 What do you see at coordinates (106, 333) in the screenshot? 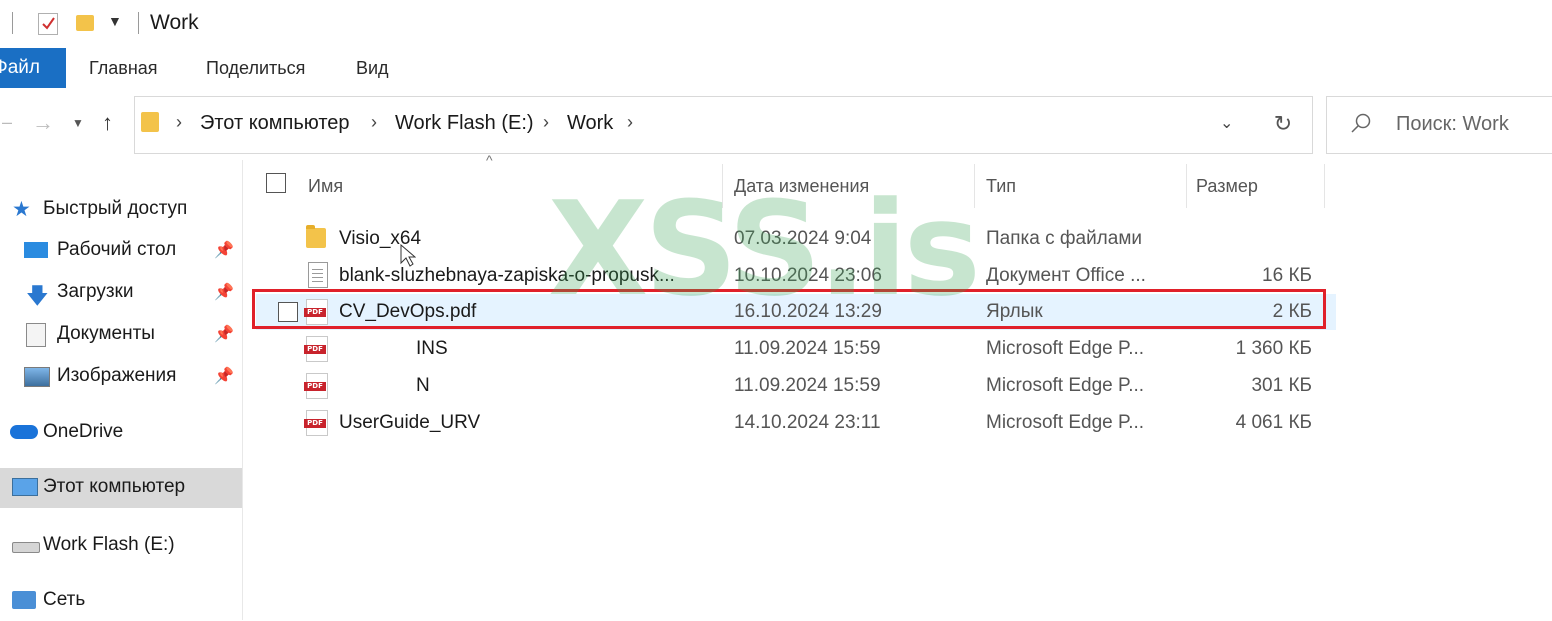
I see `sidebar-item-label: Документы` at bounding box center [106, 333].